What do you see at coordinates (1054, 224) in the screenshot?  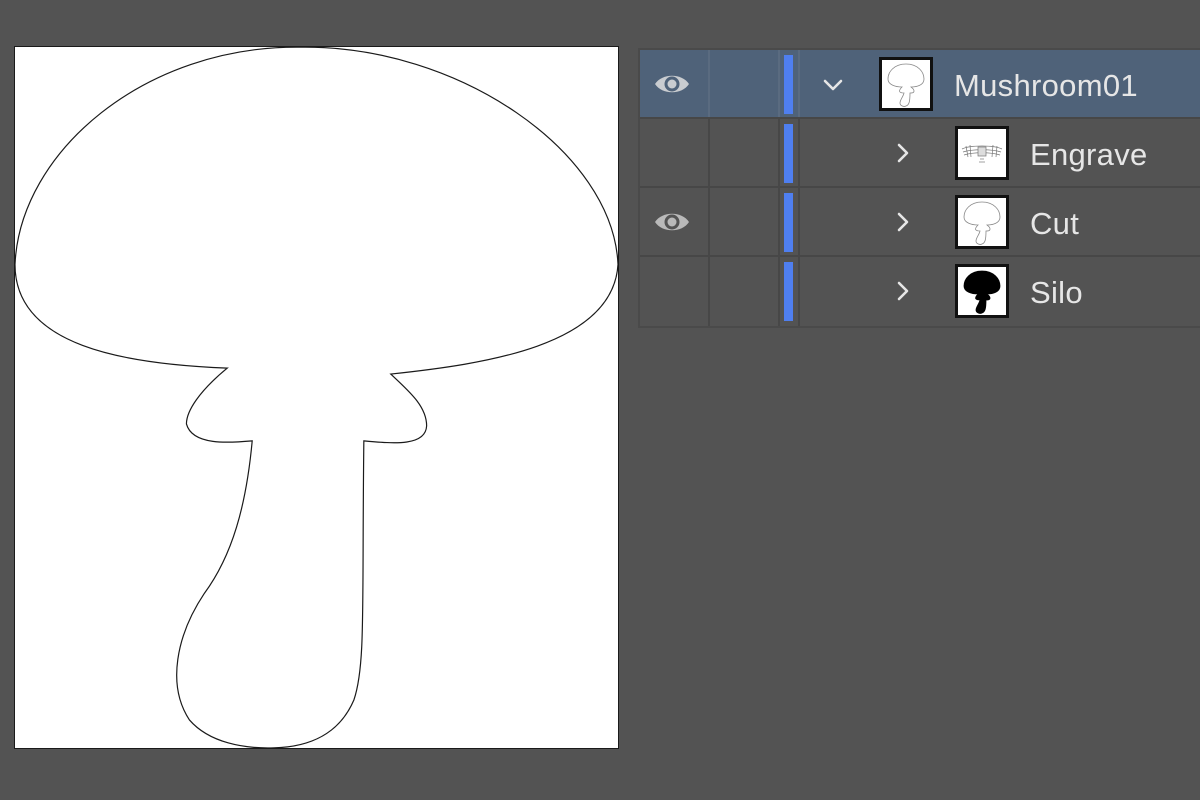 I see `layer-name: Cut` at bounding box center [1054, 224].